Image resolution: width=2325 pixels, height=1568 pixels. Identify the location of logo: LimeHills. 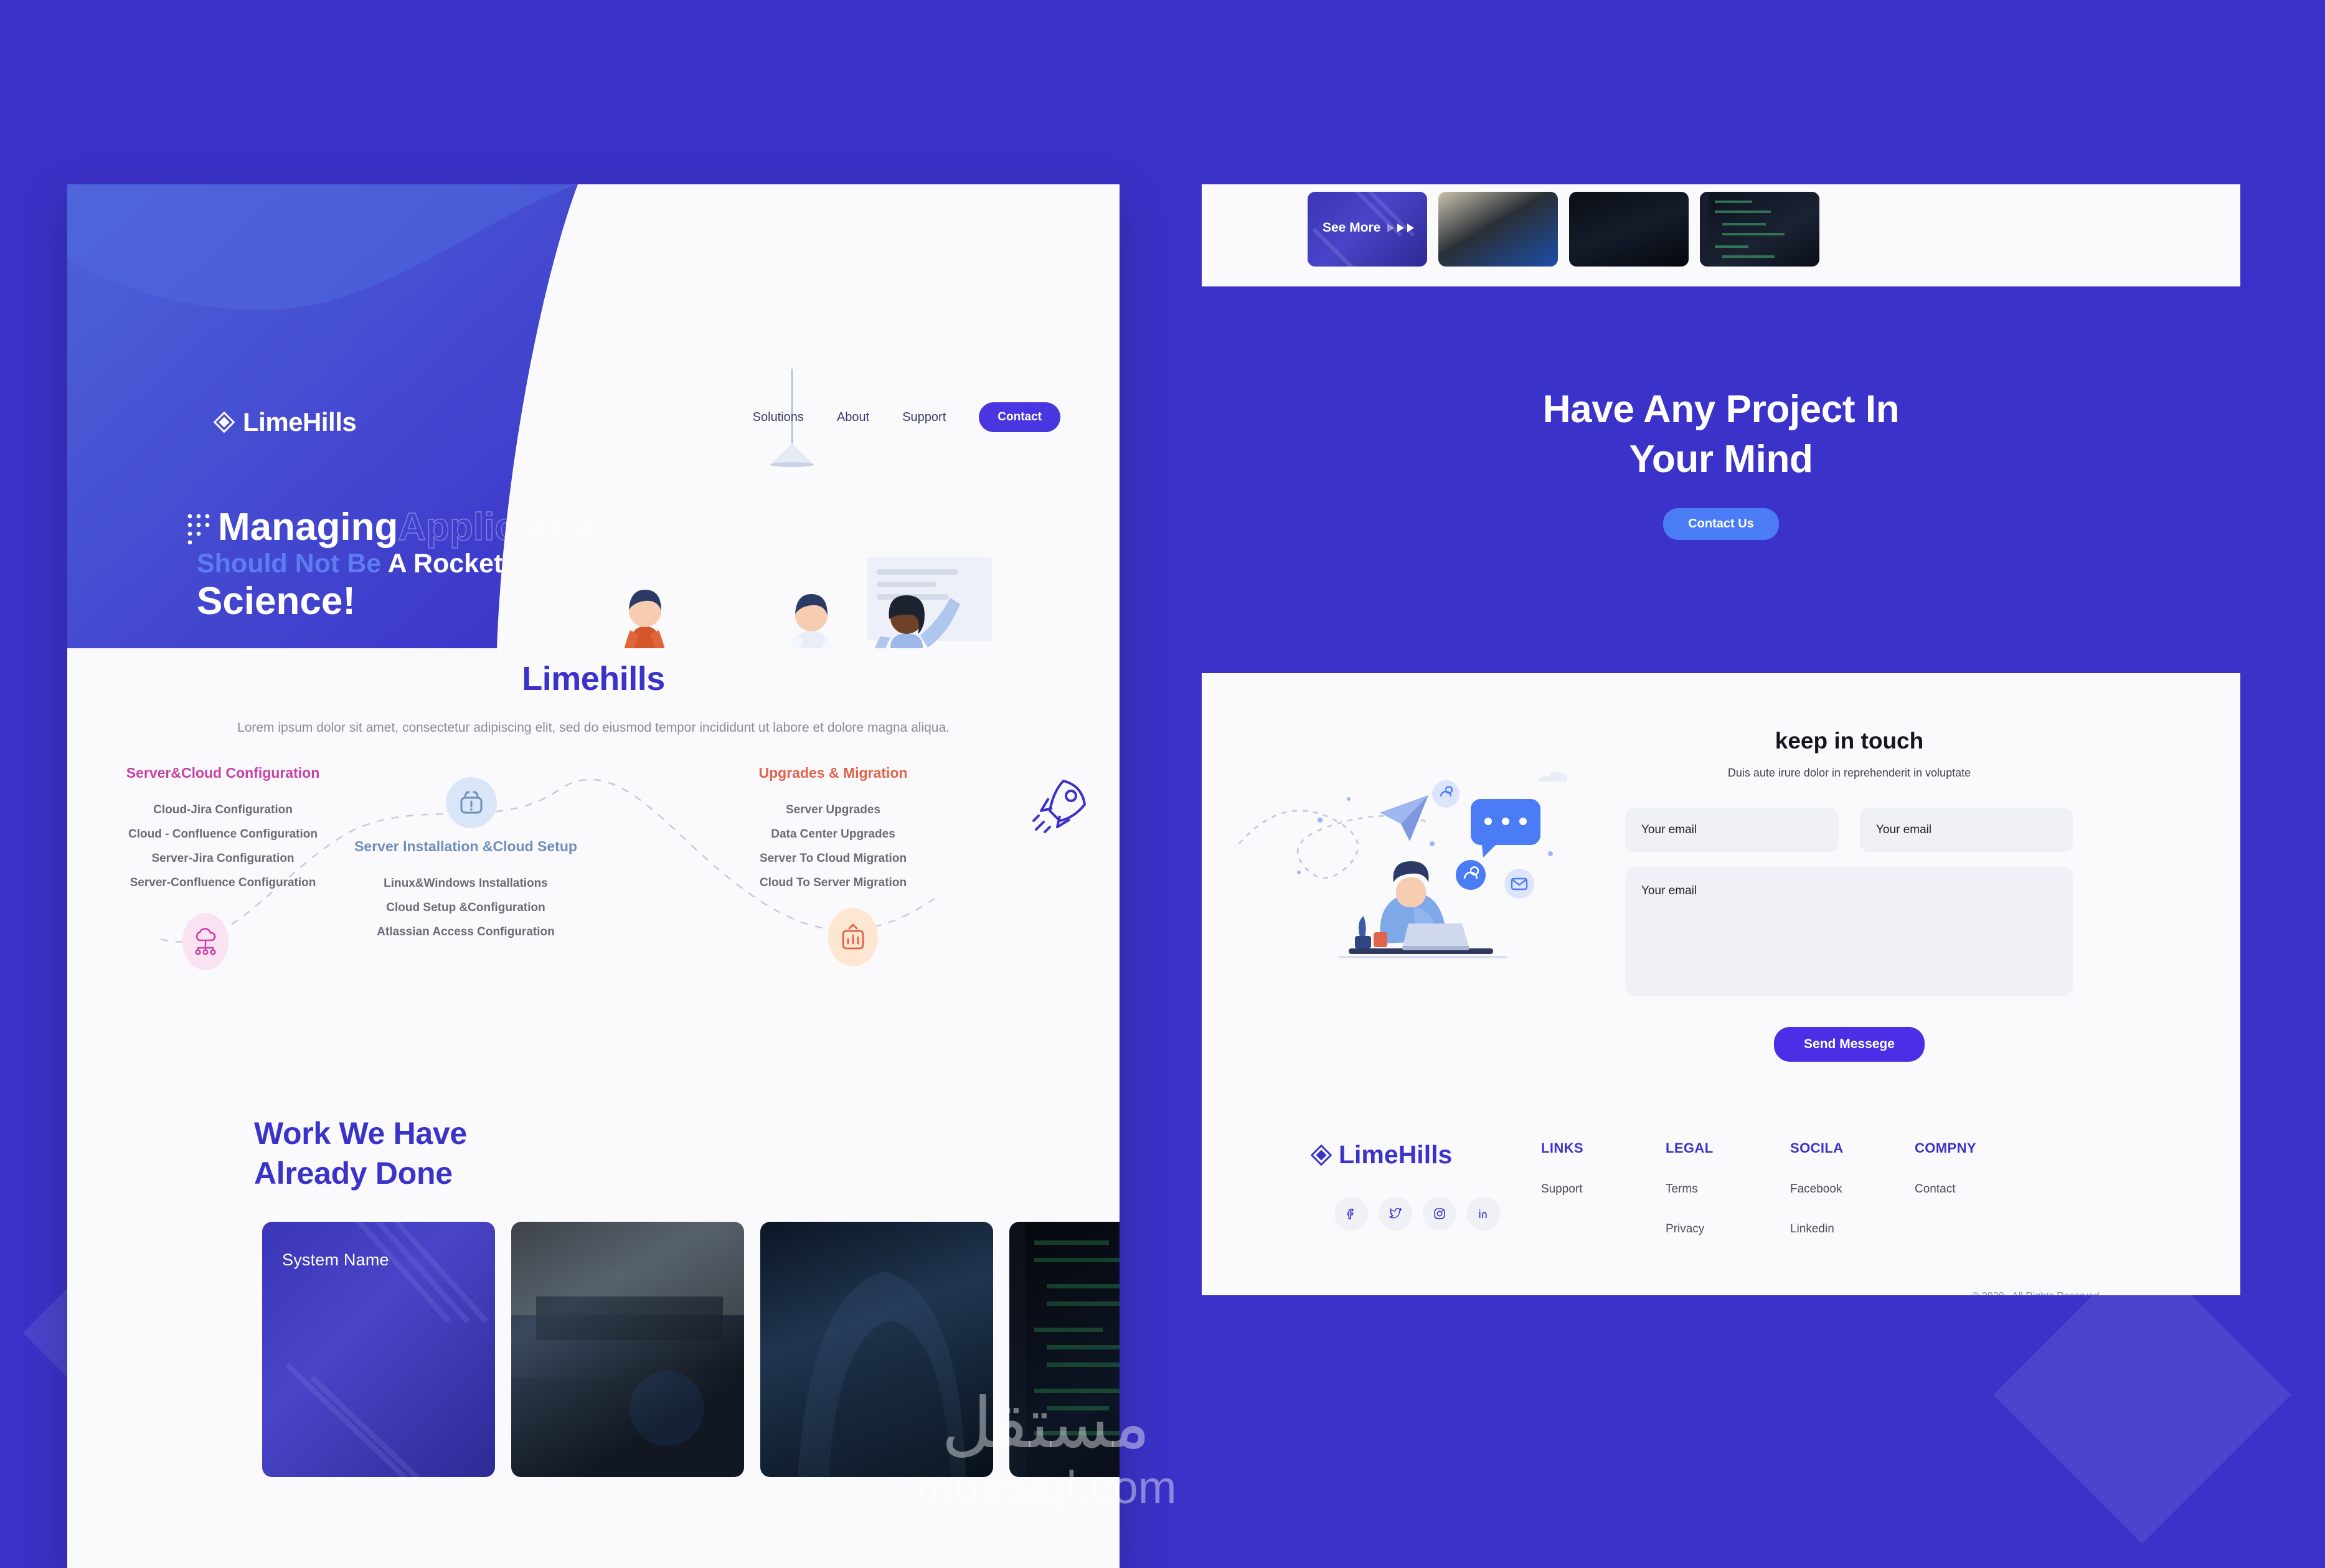
(285, 422).